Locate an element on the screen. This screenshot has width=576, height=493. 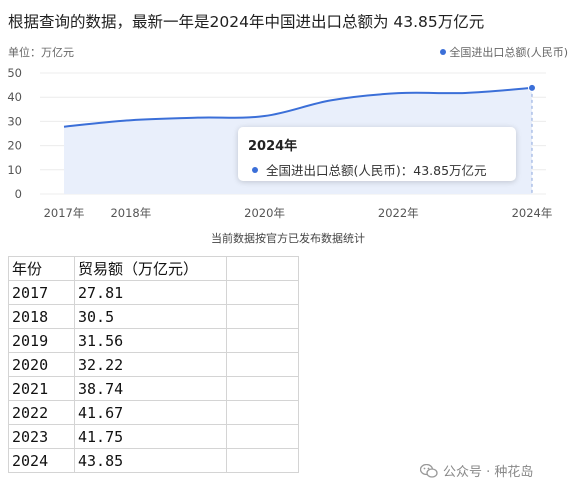
table-row: 2017 27.81 is located at coordinates (153, 292).